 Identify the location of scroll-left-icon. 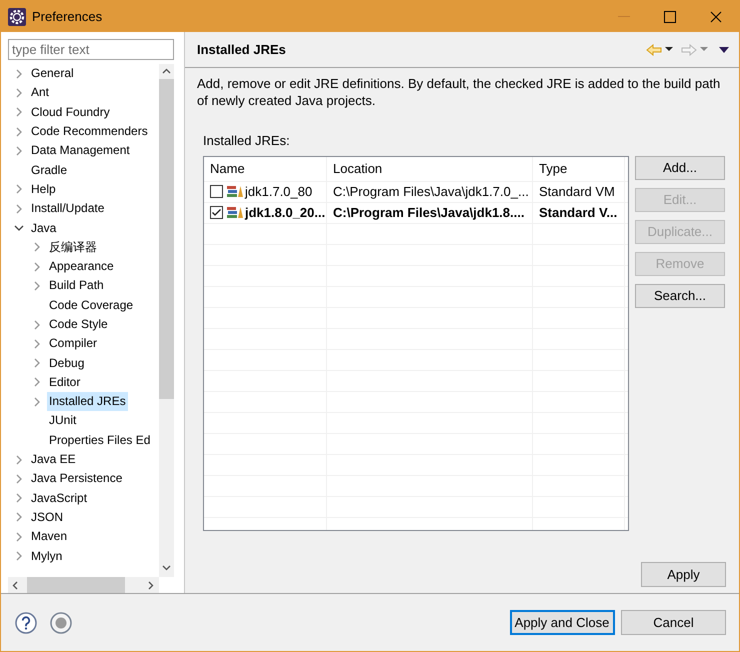
(15, 585).